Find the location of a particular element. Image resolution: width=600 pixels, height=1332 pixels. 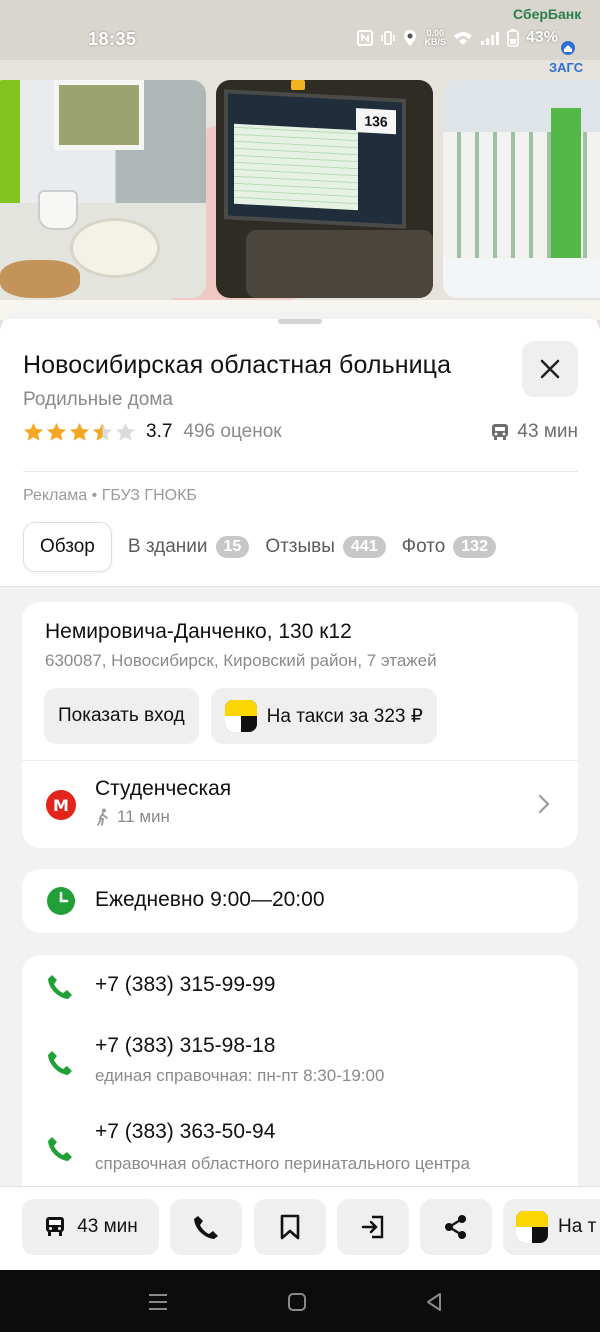

close-button is located at coordinates (550, 369).